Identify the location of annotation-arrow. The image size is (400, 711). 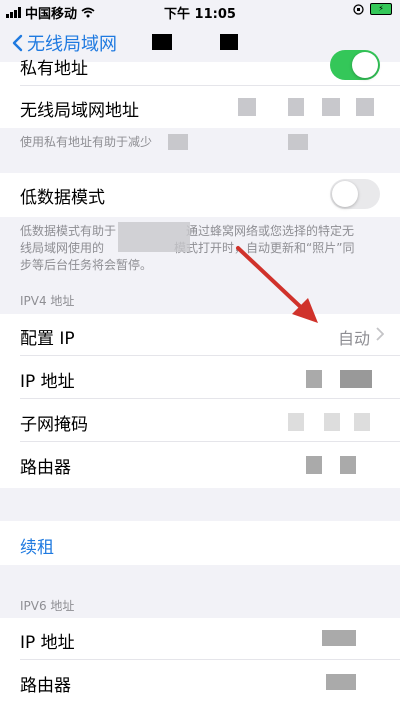
(277, 284).